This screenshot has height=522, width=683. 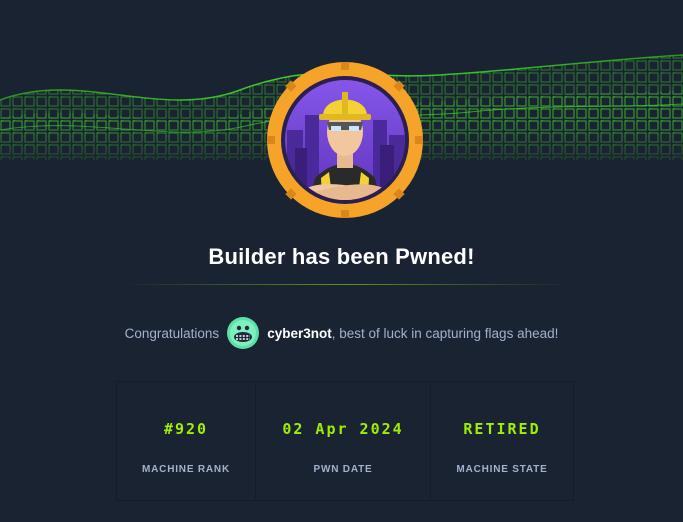 I want to click on congrats-prefix: Congratulations, so click(x=172, y=333).